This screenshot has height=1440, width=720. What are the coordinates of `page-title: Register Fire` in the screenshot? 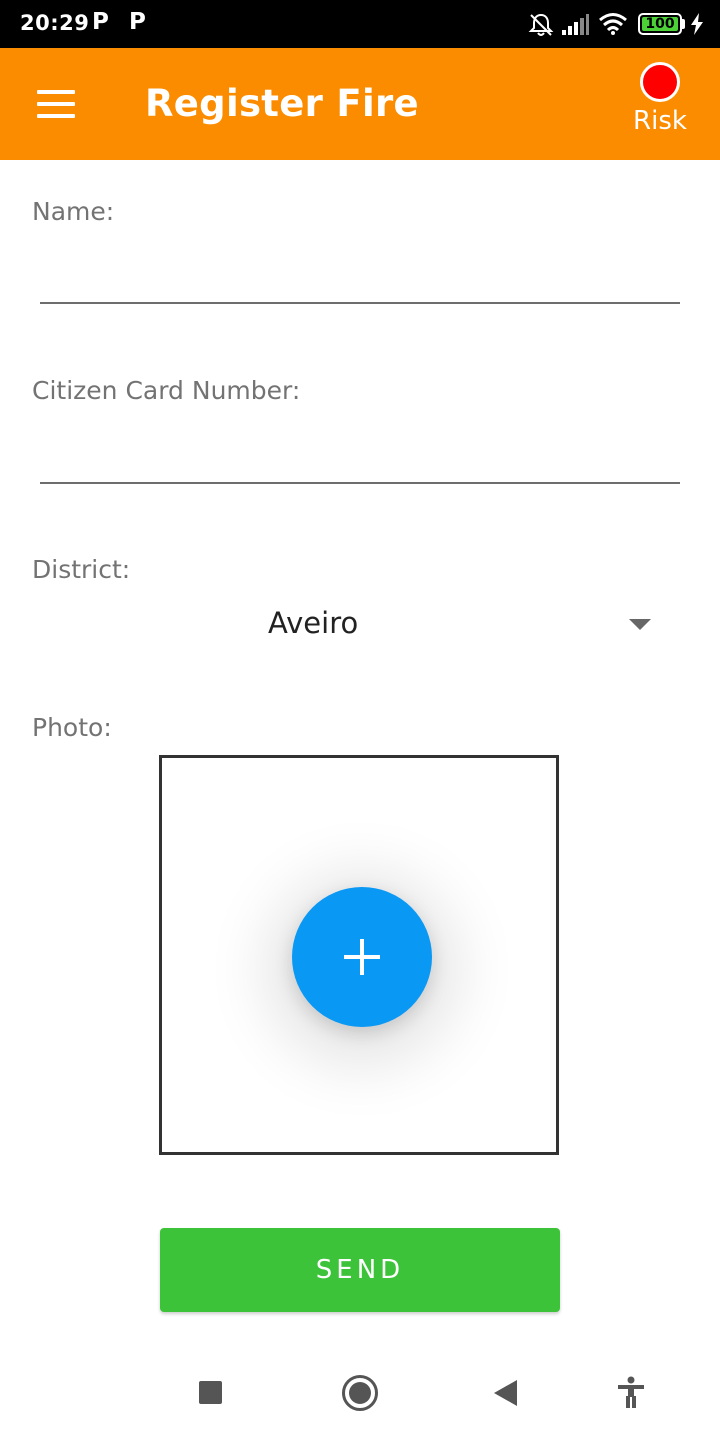 It's located at (282, 103).